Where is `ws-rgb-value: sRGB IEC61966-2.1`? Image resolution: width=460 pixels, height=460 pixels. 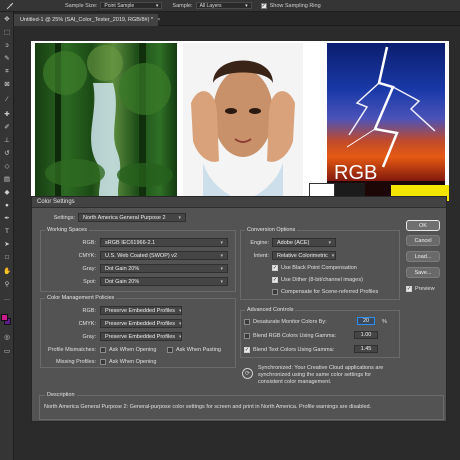
ws-rgb-value: sRGB IEC61966-2.1 is located at coordinates (130, 242).